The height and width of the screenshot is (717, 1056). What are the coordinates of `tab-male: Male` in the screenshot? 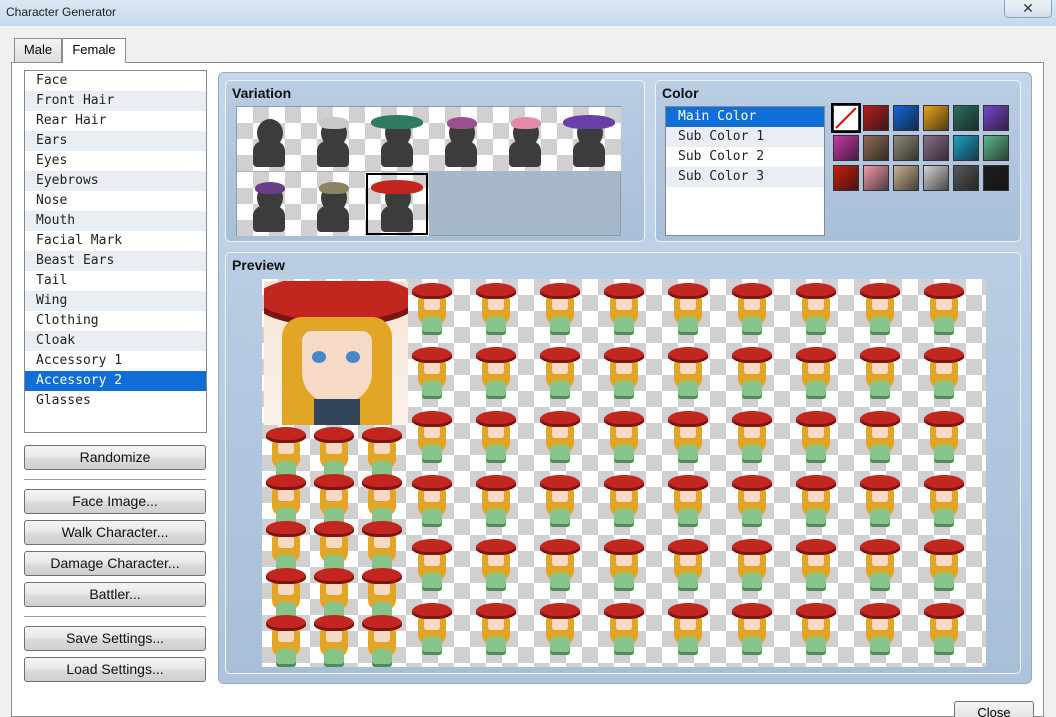 It's located at (38, 50).